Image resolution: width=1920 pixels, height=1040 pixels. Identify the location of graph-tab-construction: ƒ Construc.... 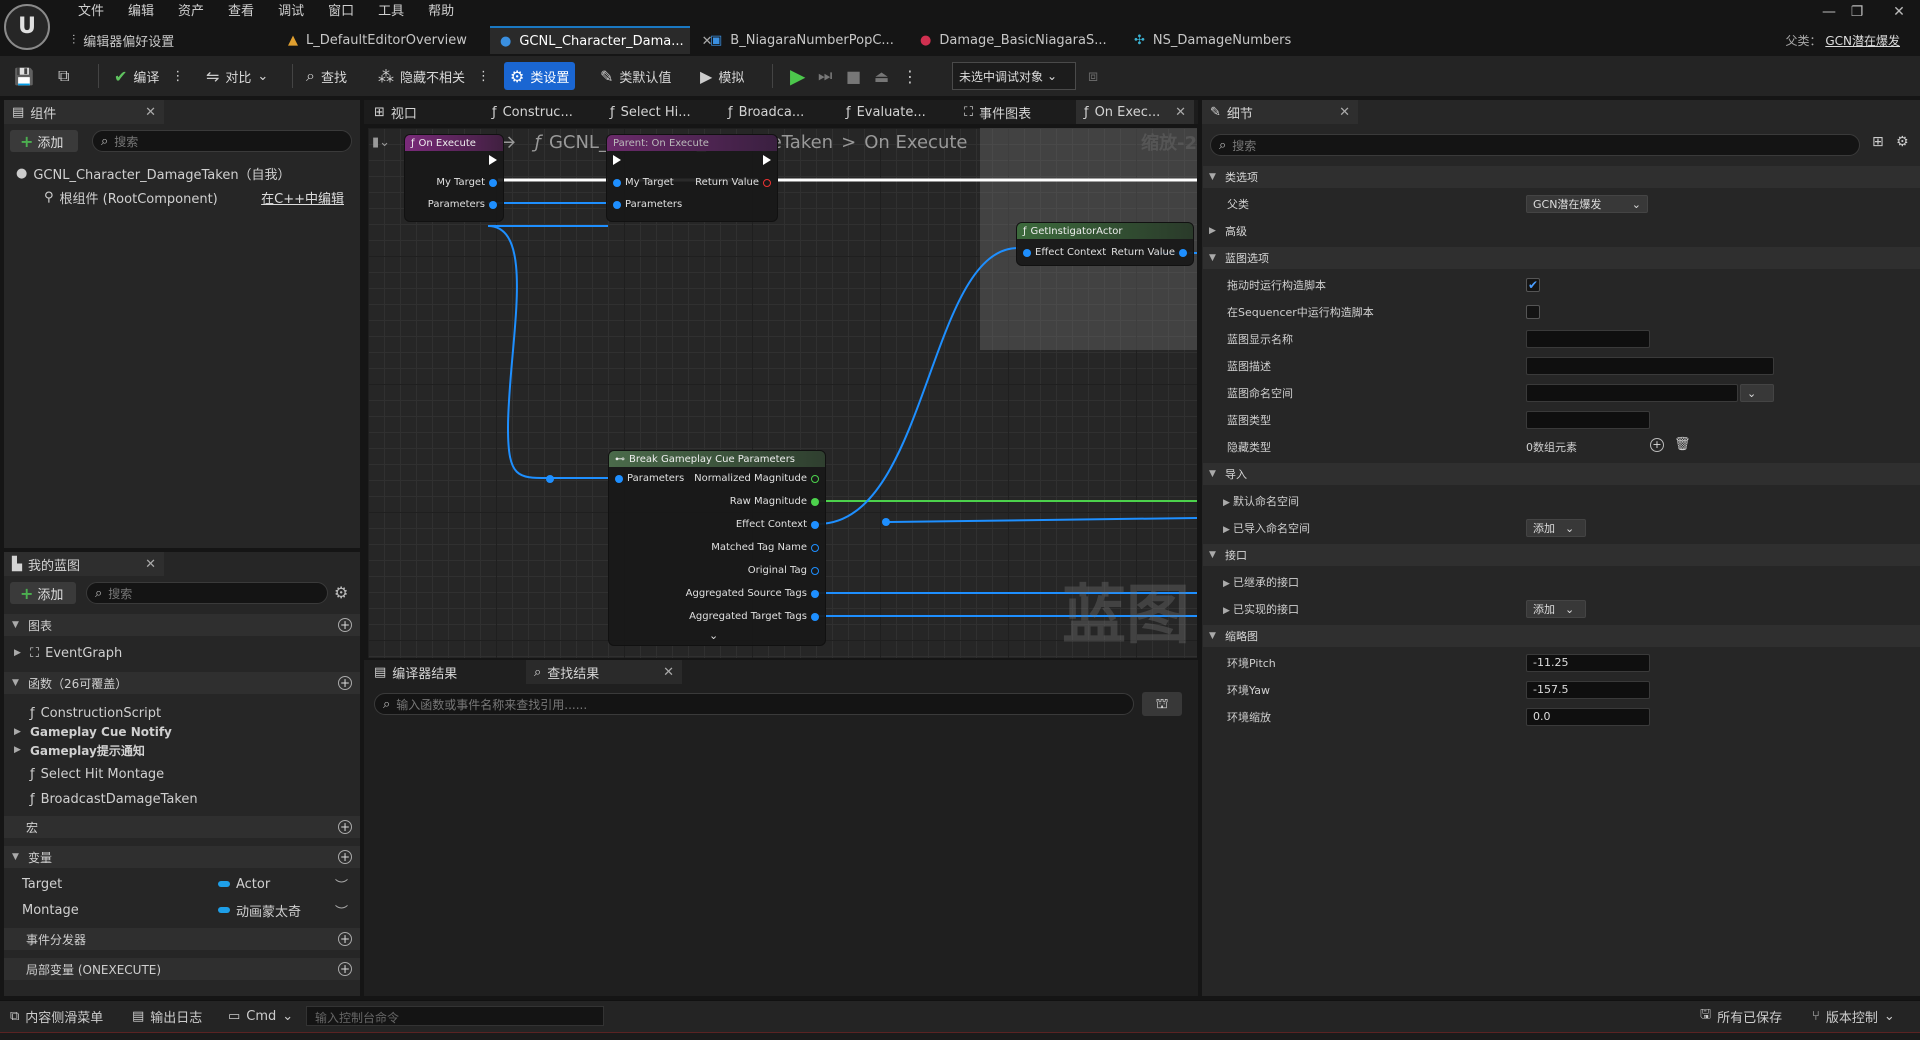
(532, 112).